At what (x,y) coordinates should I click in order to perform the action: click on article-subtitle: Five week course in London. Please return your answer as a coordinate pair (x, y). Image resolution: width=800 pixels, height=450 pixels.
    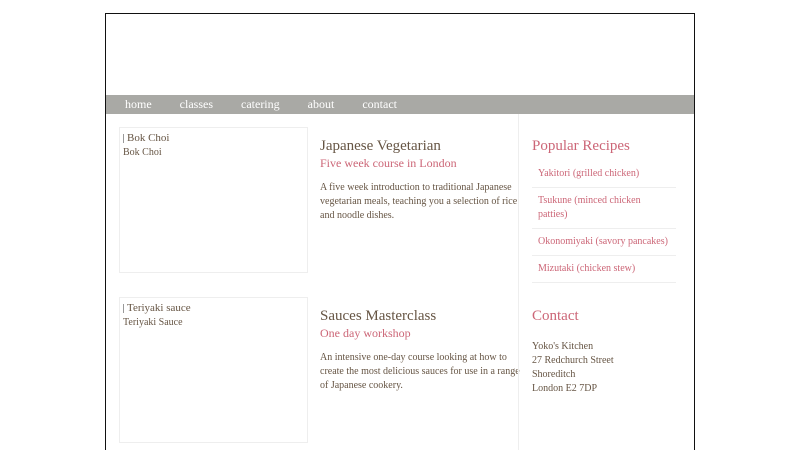
    Looking at the image, I should click on (388, 163).